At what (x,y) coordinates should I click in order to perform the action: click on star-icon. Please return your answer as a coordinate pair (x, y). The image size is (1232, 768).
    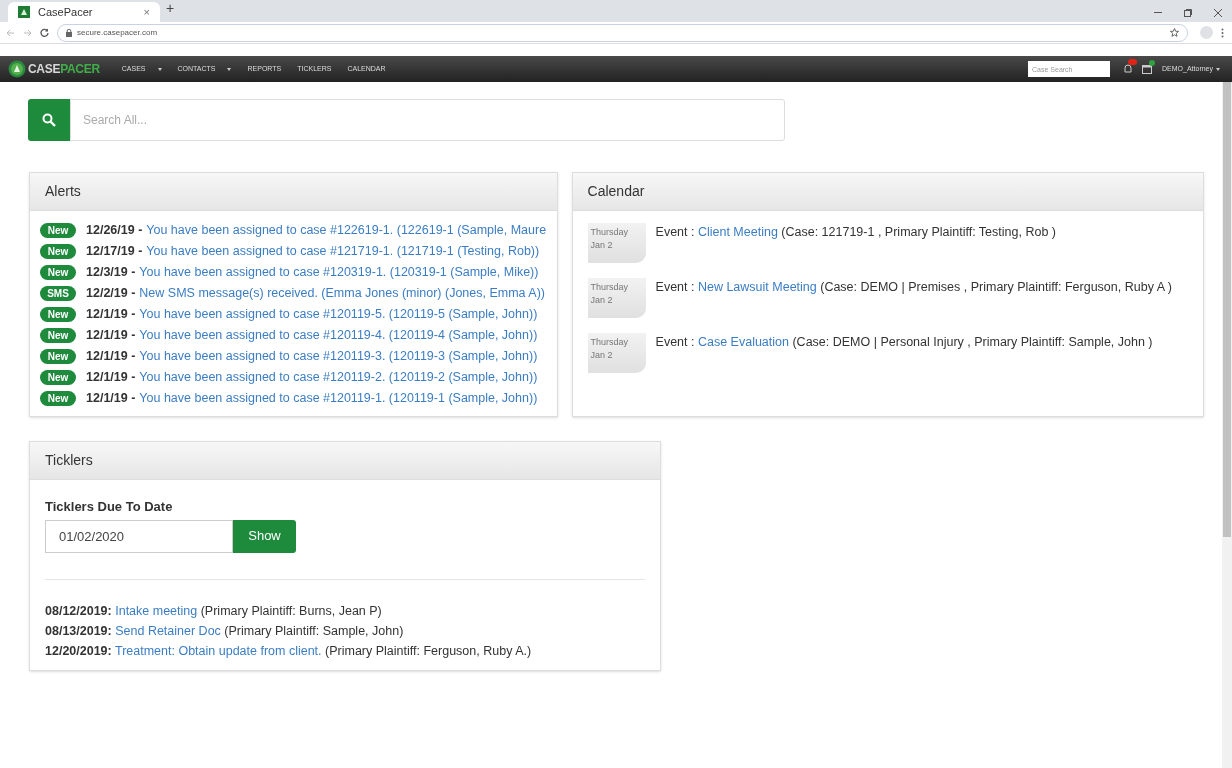
    Looking at the image, I should click on (1174, 32).